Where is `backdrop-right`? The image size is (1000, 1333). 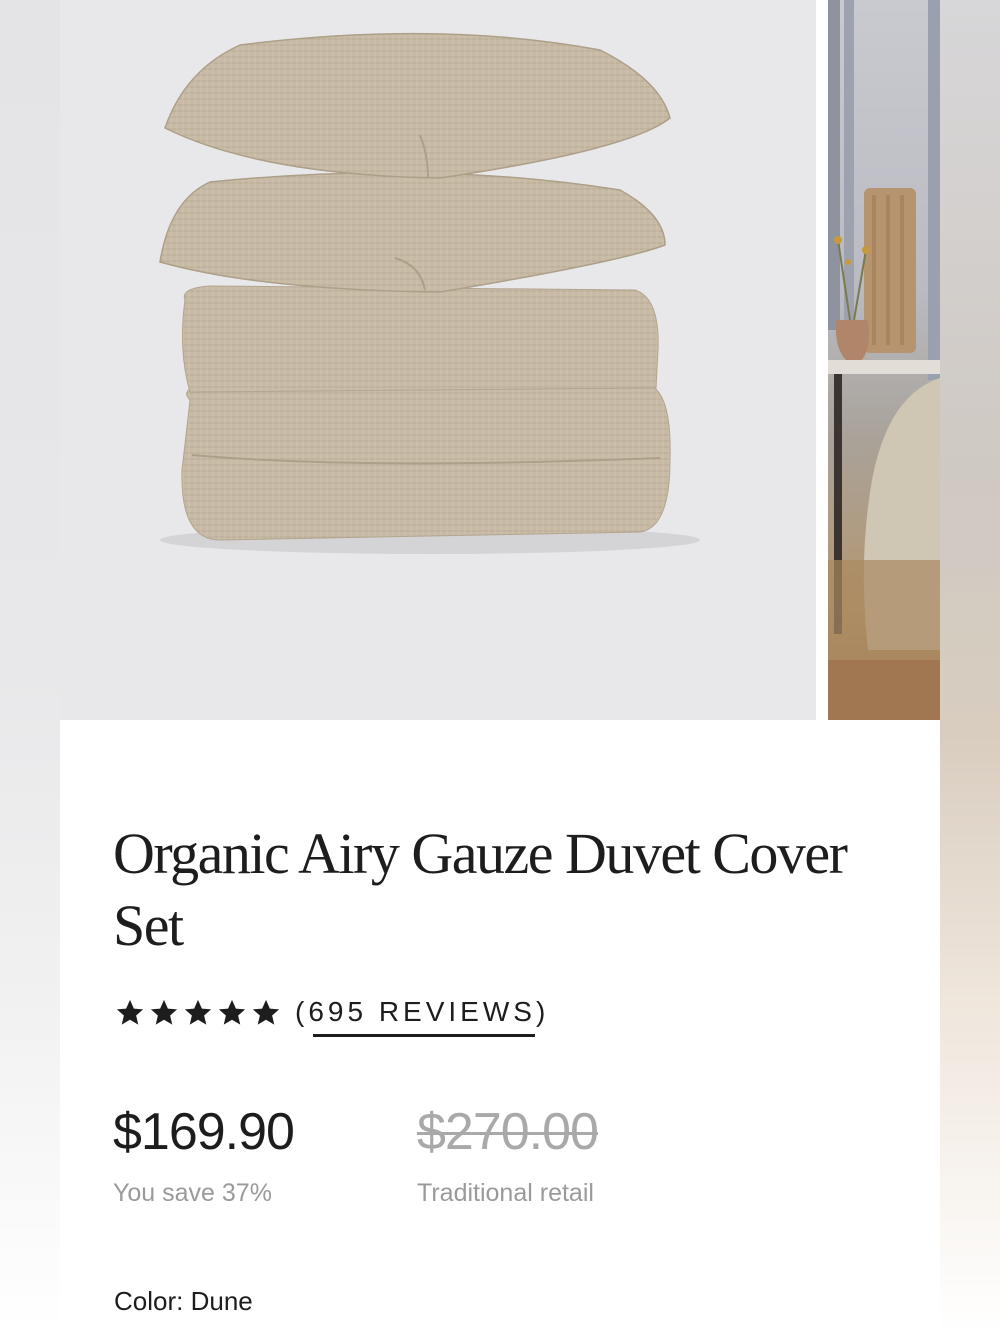
backdrop-right is located at coordinates (970, 666).